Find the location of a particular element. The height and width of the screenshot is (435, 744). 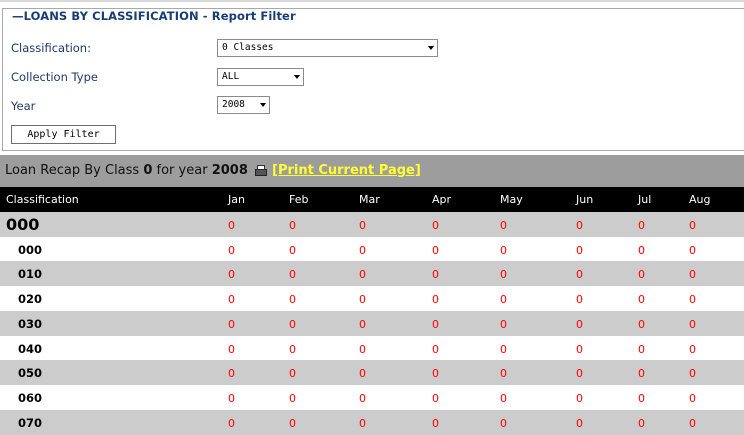

header-jun: Jun is located at coordinates (585, 199).